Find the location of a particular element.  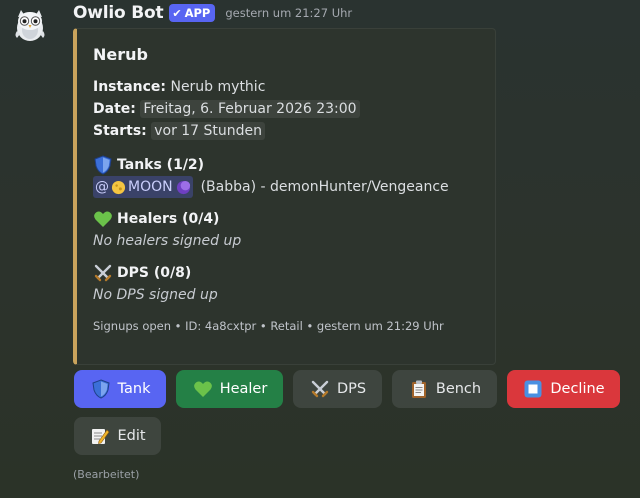

healer-button: Healer is located at coordinates (229, 389).